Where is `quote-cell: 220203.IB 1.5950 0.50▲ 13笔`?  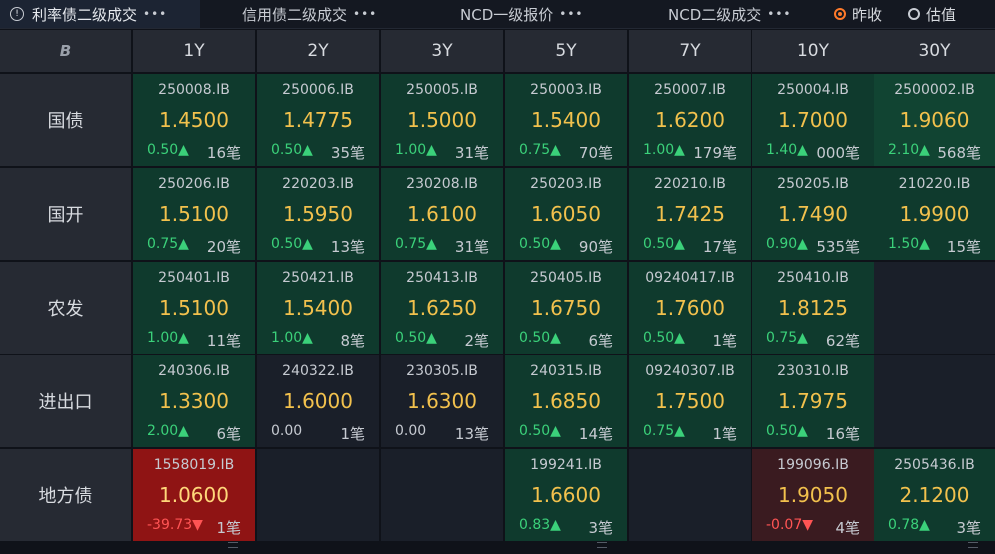
quote-cell: 220203.IB 1.5950 0.50▲ 13笔 is located at coordinates (318, 214).